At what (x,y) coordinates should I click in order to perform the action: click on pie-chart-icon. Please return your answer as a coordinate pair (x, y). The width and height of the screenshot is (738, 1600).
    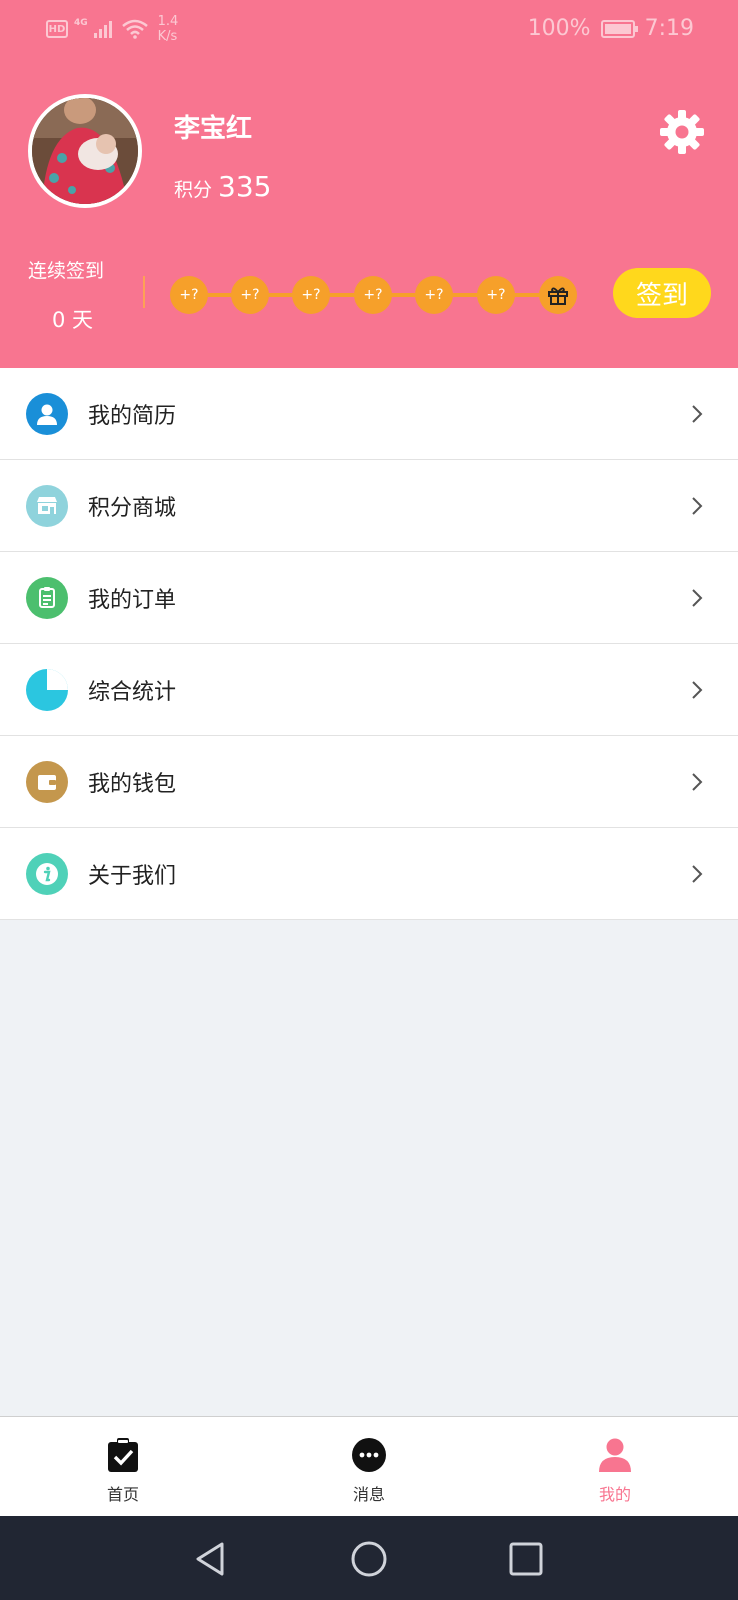
    Looking at the image, I should click on (47, 690).